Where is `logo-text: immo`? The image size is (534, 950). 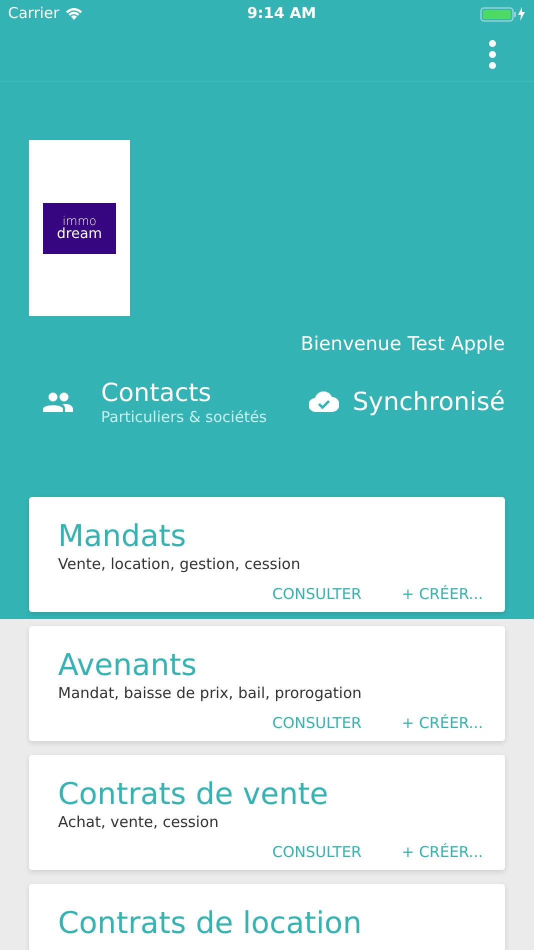 logo-text: immo is located at coordinates (79, 221).